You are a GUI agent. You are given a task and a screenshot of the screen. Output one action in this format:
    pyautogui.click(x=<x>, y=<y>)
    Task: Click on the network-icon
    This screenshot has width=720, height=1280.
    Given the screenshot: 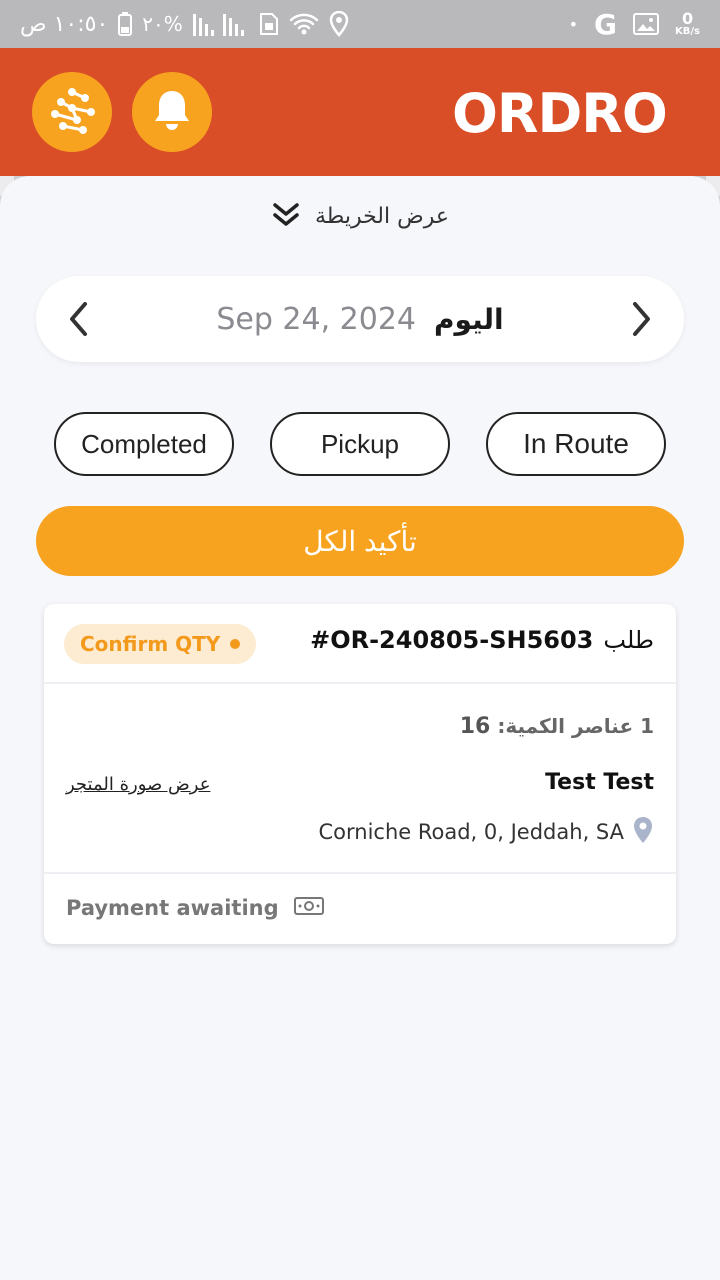 What is the action you would take?
    pyautogui.click(x=72, y=112)
    